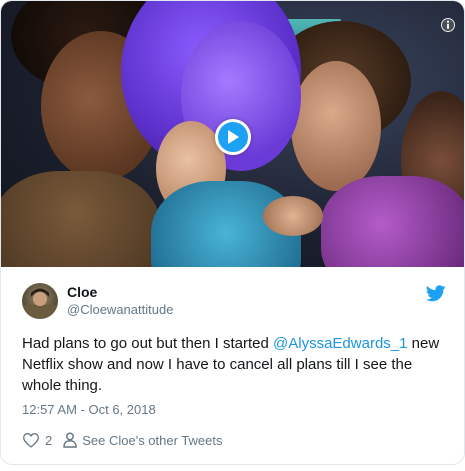 This screenshot has width=465, height=471. Describe the element at coordinates (234, 440) in the screenshot. I see `tweet-actions: 2 See Cloe's other Tweets` at that location.